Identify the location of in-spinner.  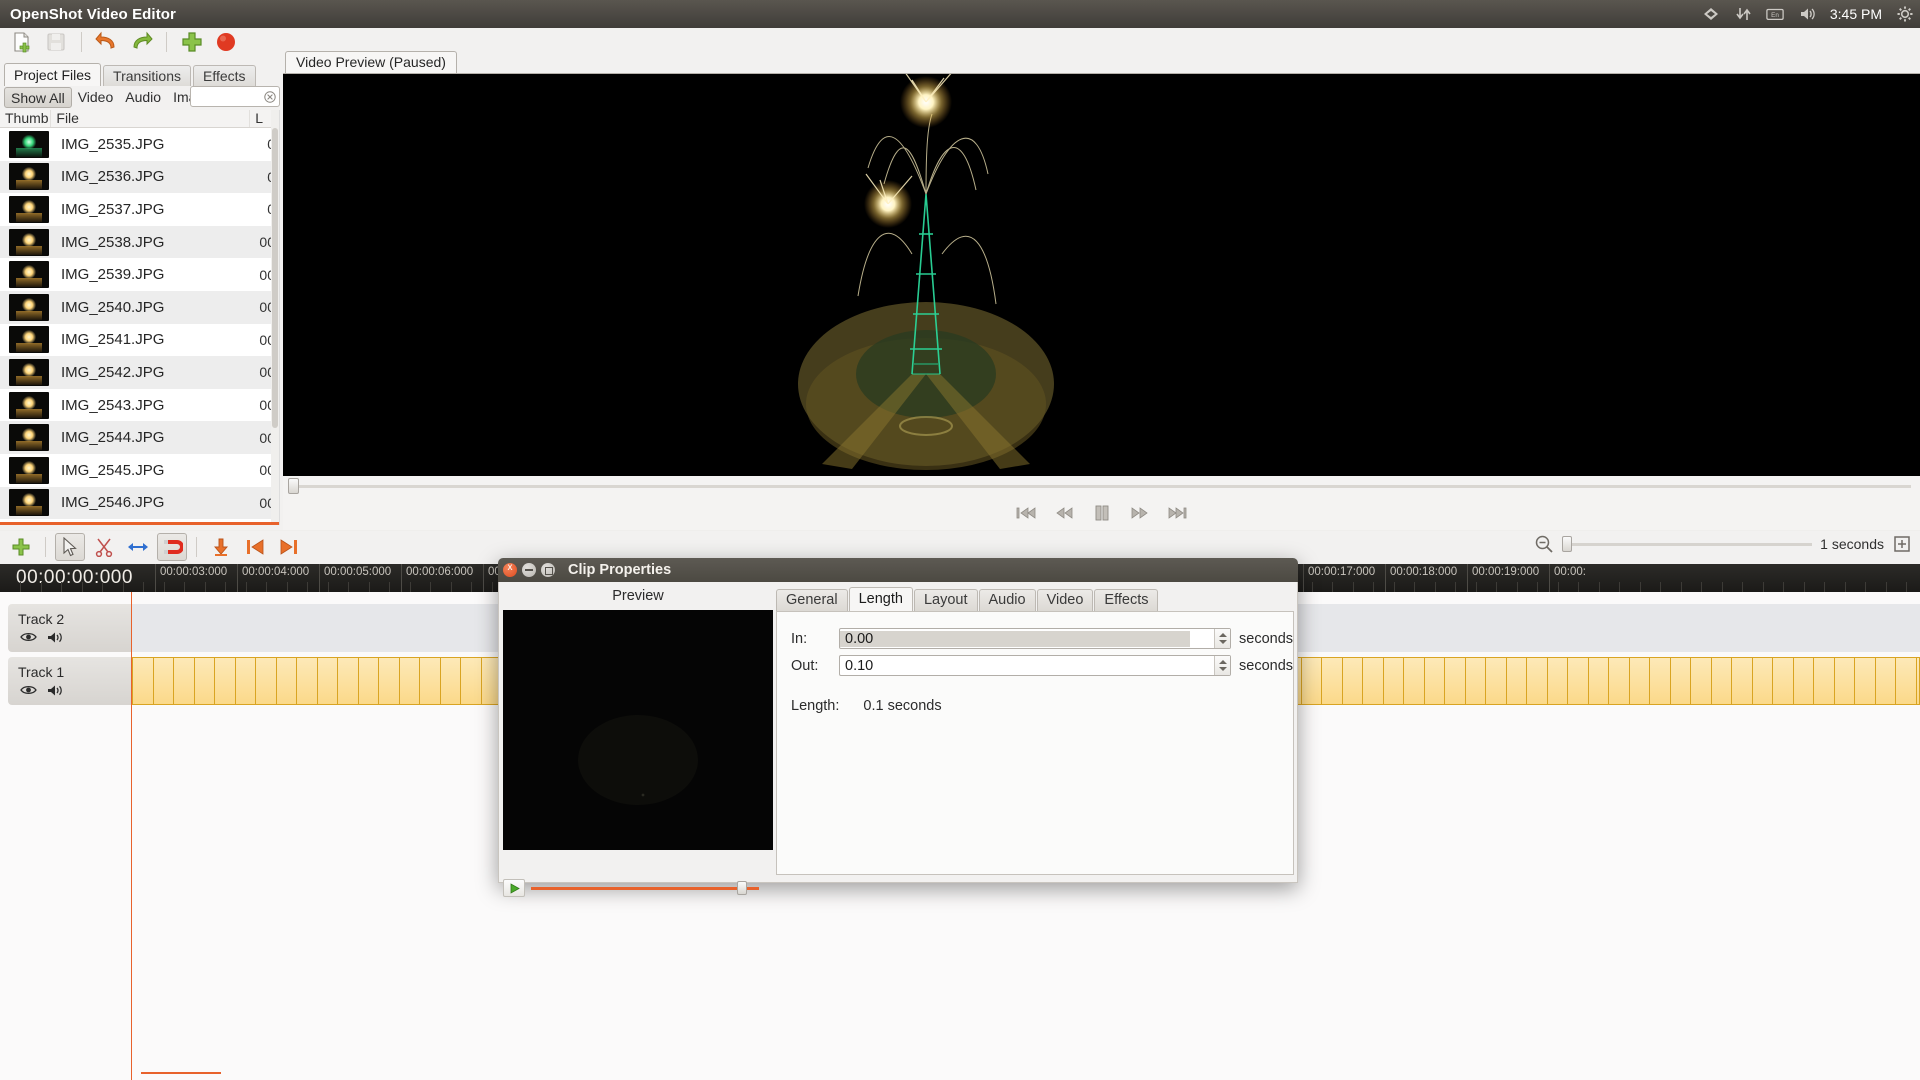
(1035, 638).